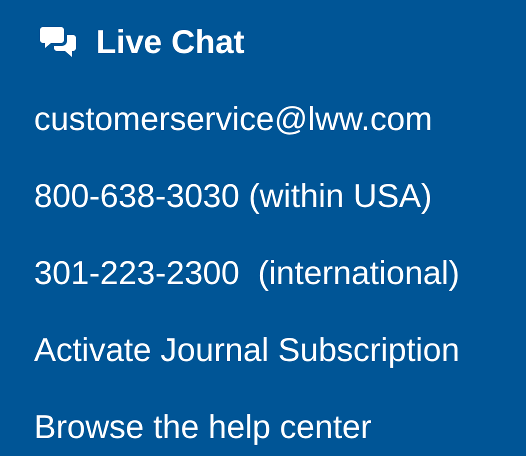 The height and width of the screenshot is (456, 526). What do you see at coordinates (170, 42) in the screenshot?
I see `live-chat-label: Live Chat` at bounding box center [170, 42].